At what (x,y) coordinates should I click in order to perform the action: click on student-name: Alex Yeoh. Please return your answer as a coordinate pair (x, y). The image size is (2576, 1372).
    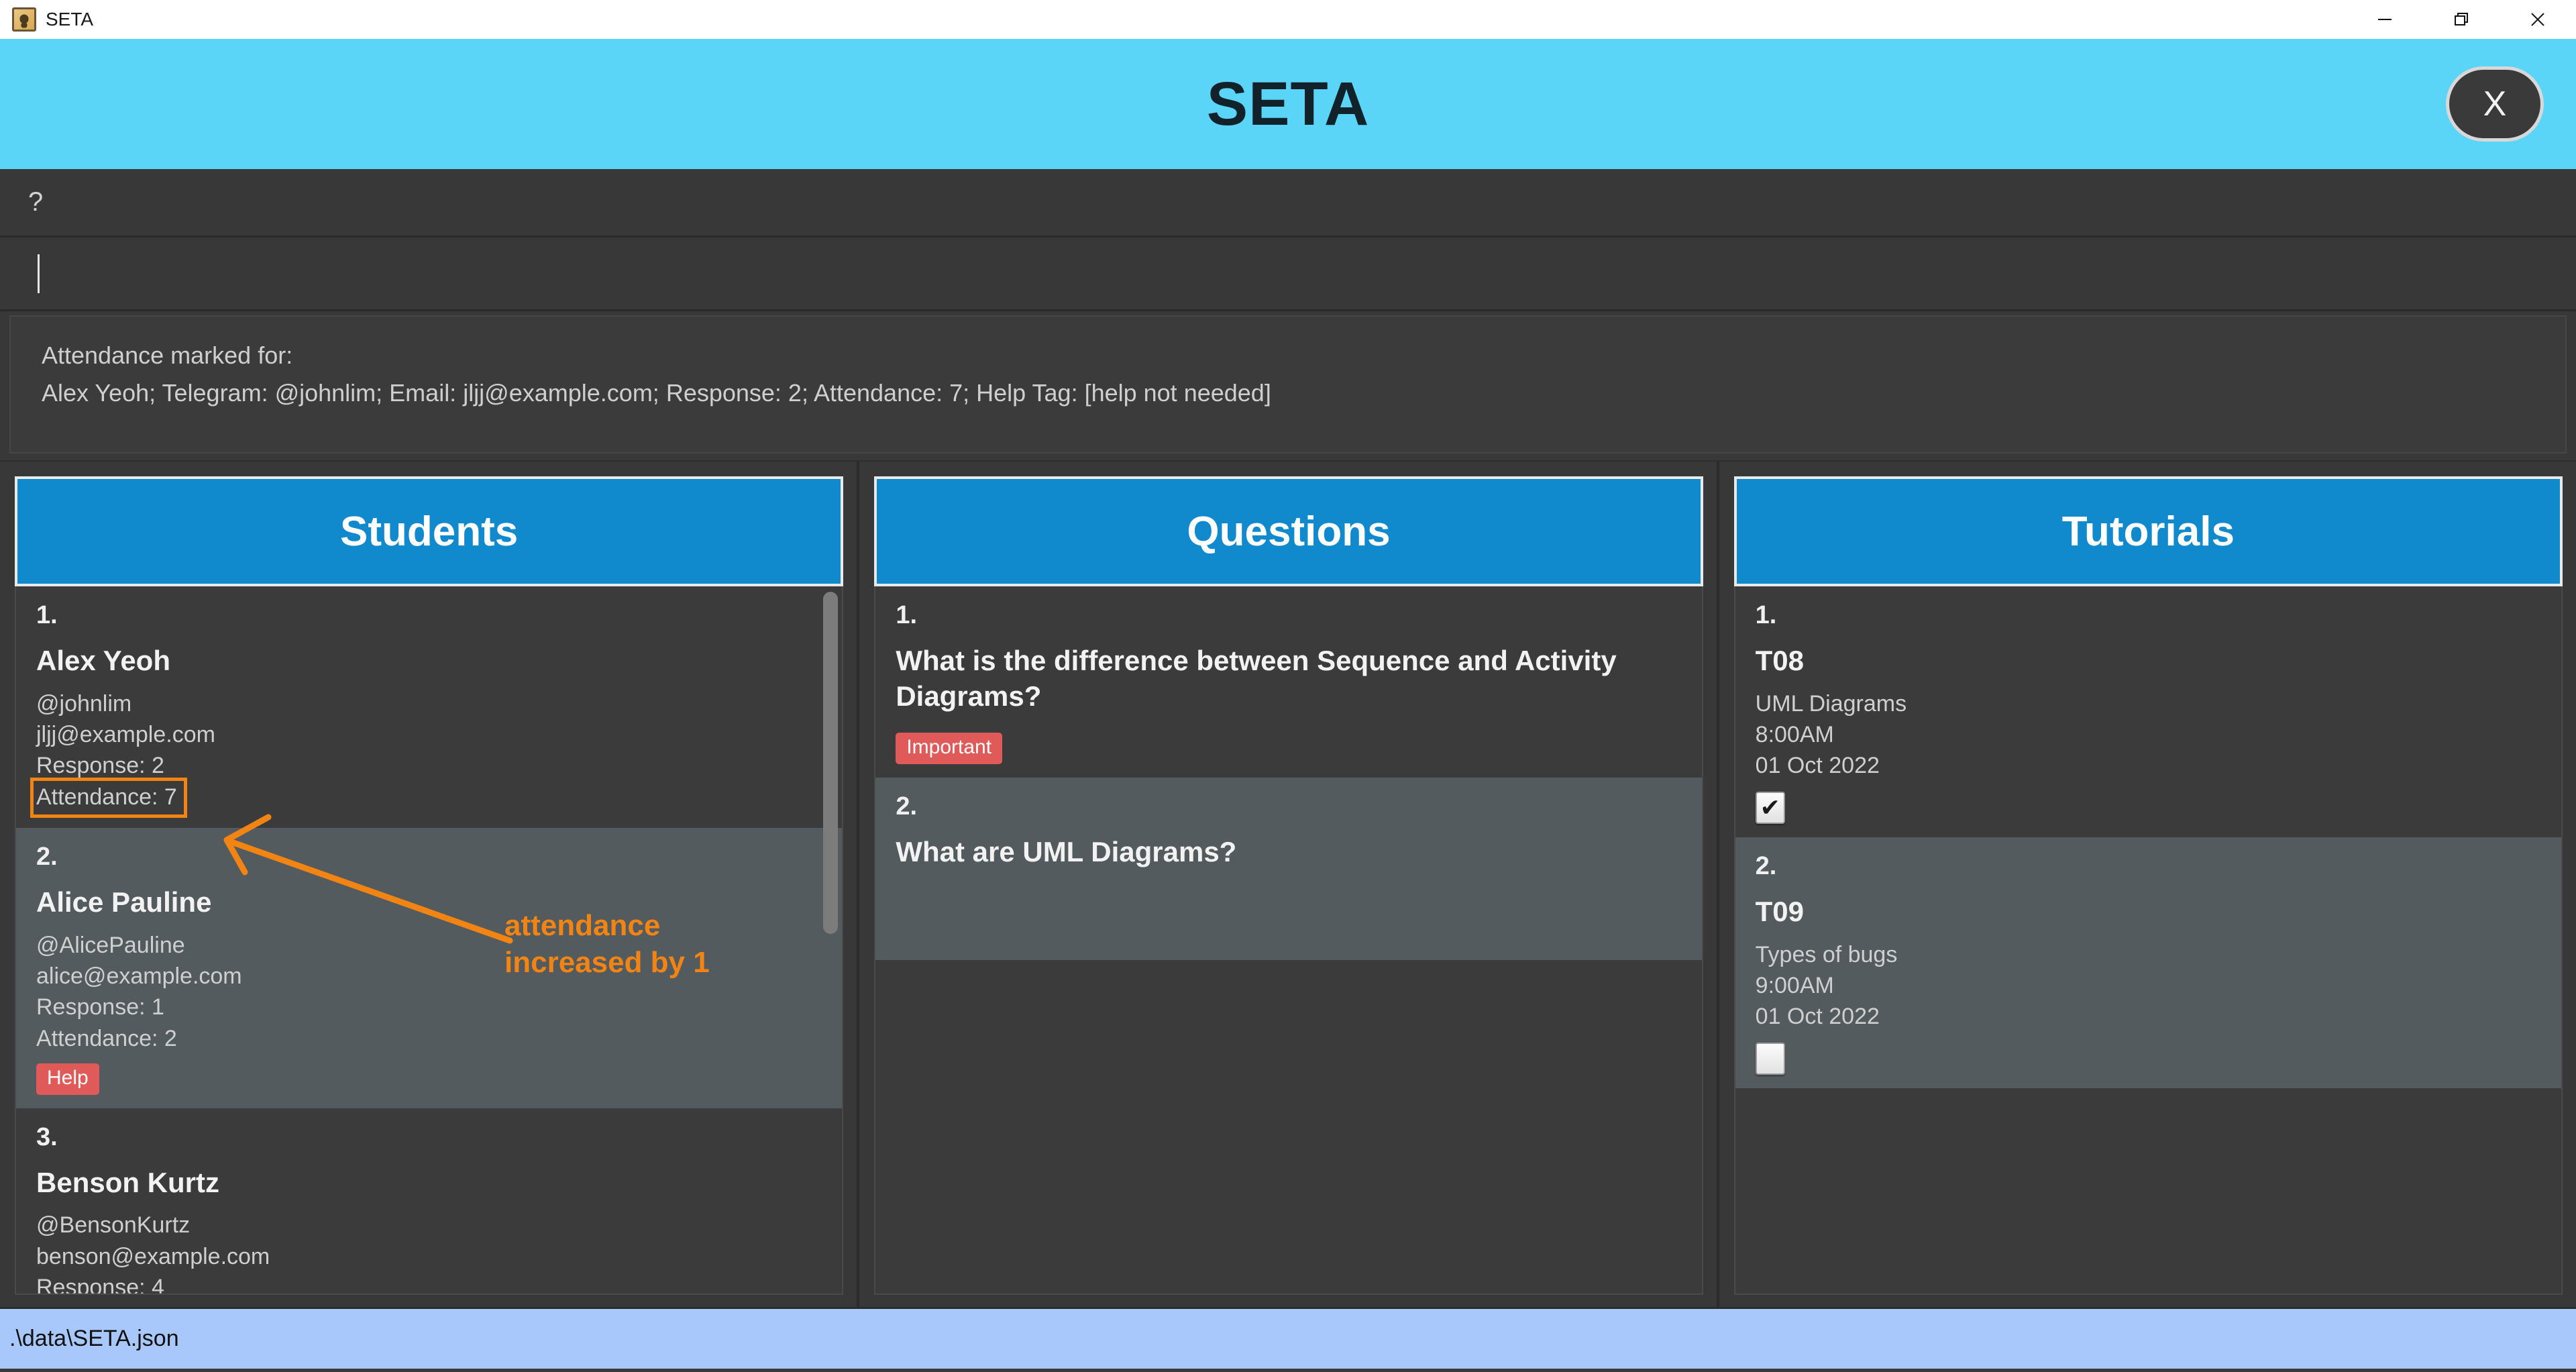
    Looking at the image, I should click on (103, 660).